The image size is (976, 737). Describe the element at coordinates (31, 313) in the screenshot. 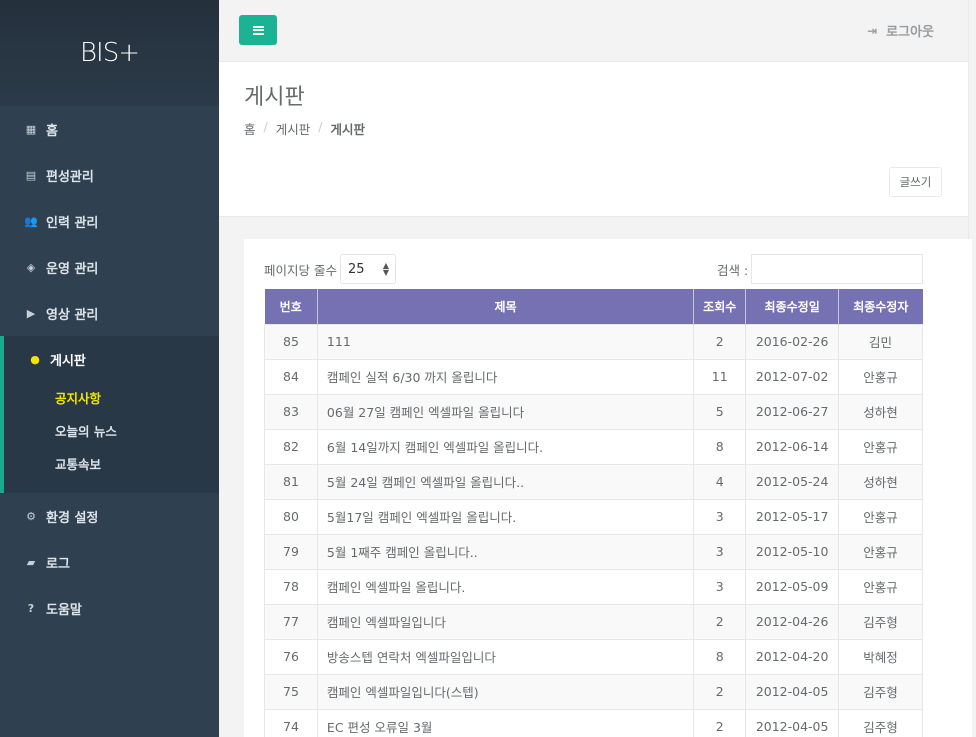

I see `play-icon: ▶` at that location.